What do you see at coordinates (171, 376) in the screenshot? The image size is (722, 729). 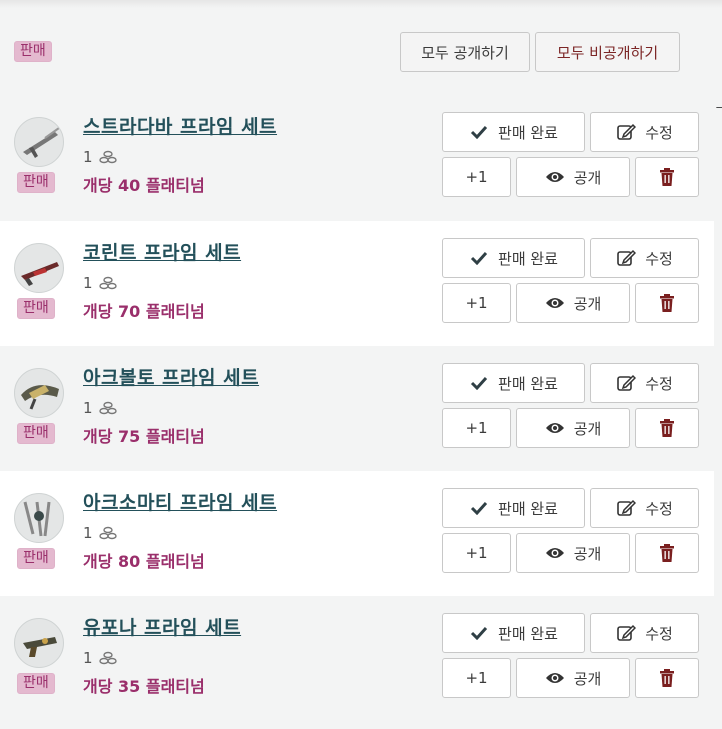 I see `item-name-link: 아크볼토 프라임 세트` at bounding box center [171, 376].